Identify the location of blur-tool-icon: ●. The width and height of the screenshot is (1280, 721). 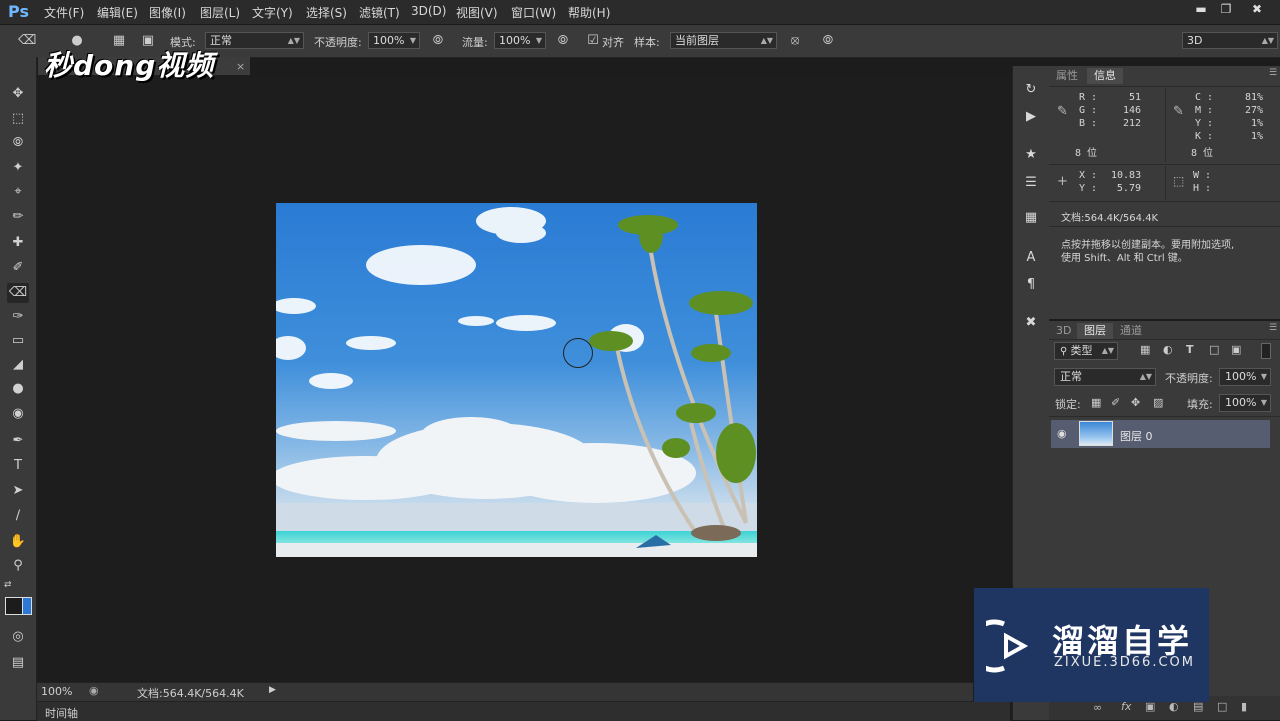
(18, 389).